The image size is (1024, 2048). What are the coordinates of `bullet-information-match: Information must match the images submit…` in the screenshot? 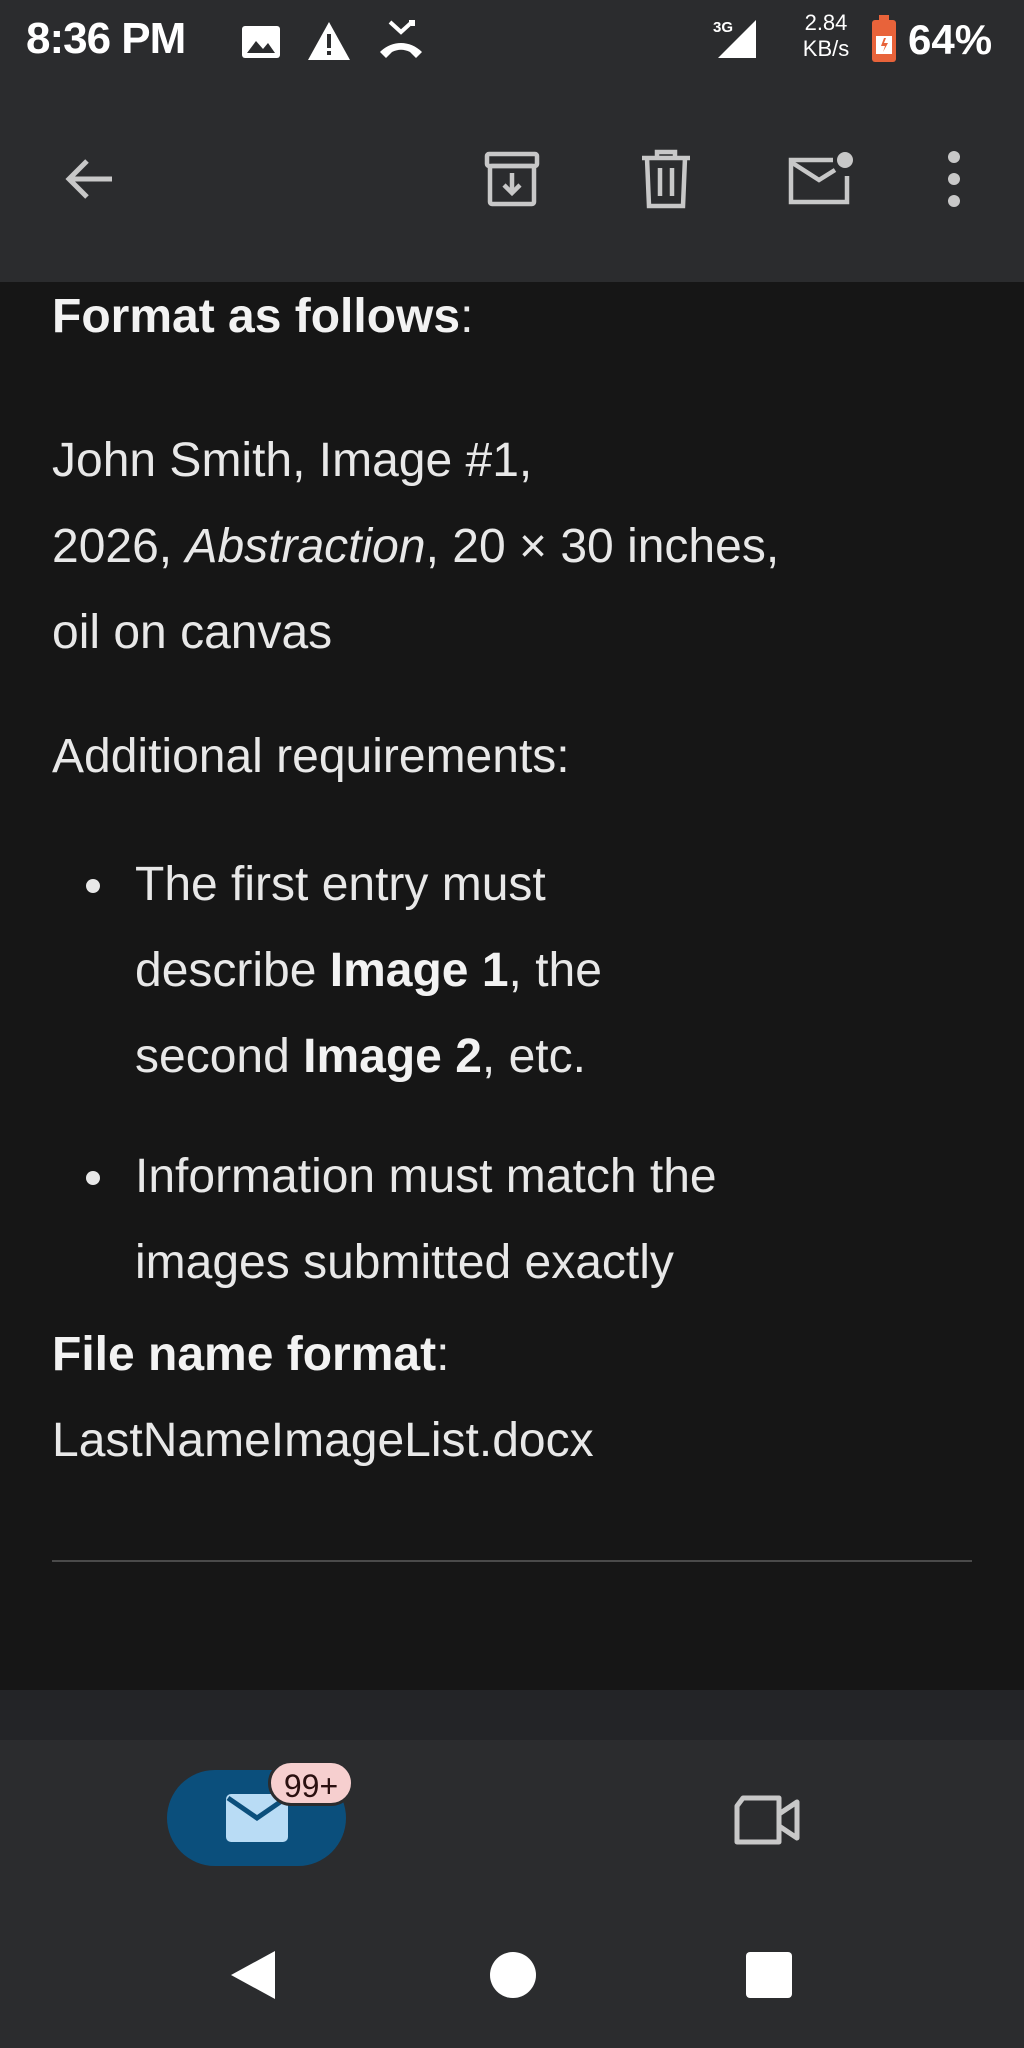 It's located at (426, 1219).